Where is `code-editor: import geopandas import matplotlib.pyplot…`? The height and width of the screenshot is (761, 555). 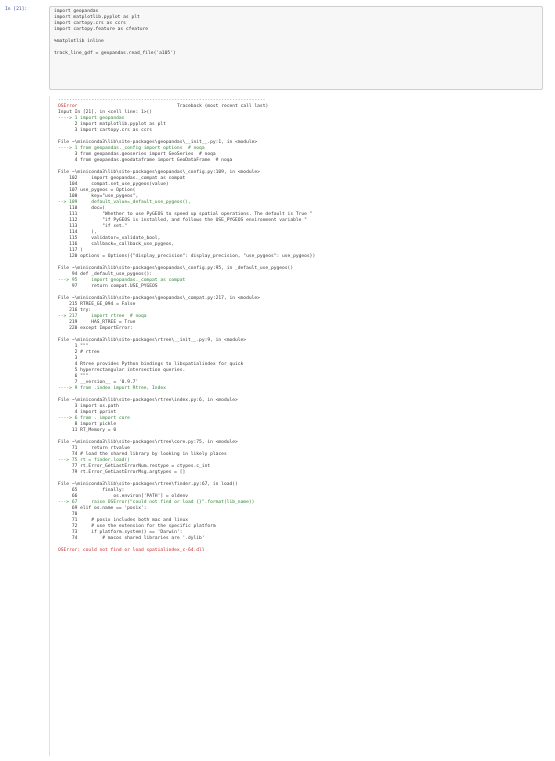
code-editor: import geopandas import matplotlib.pyplot… is located at coordinates (296, 33).